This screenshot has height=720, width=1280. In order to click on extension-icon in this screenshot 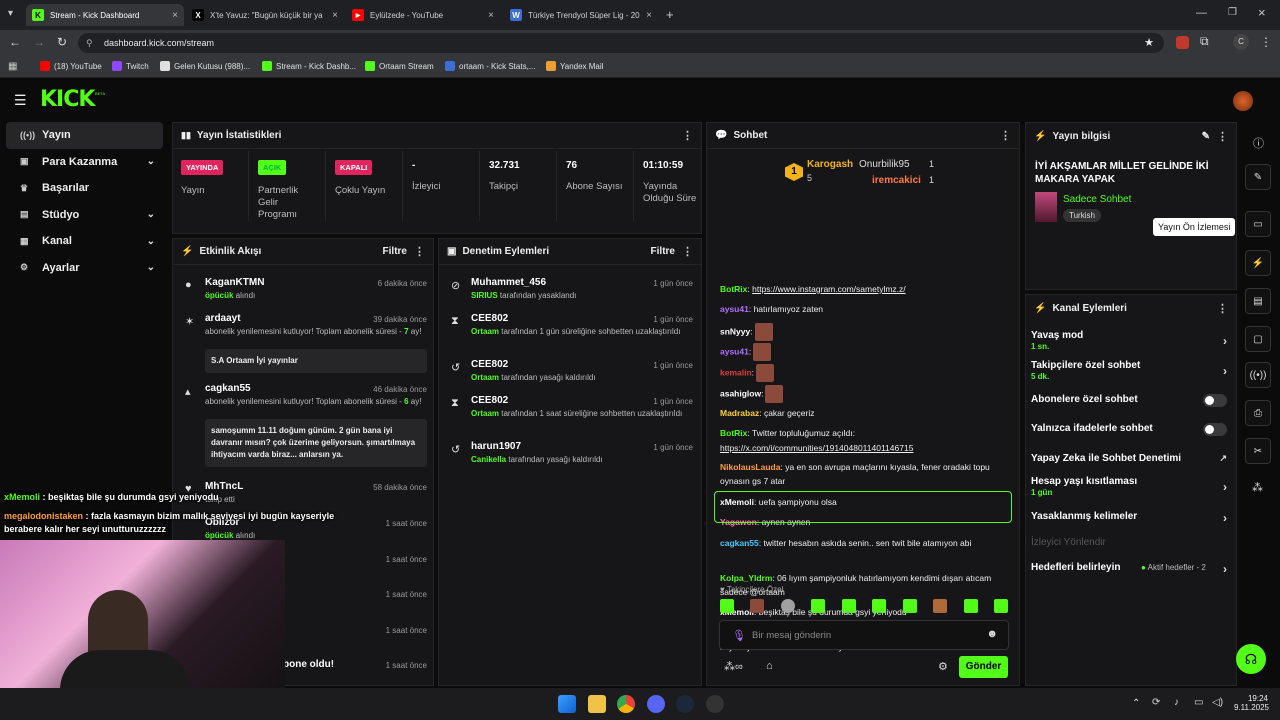, I will do `click(1182, 42)`.